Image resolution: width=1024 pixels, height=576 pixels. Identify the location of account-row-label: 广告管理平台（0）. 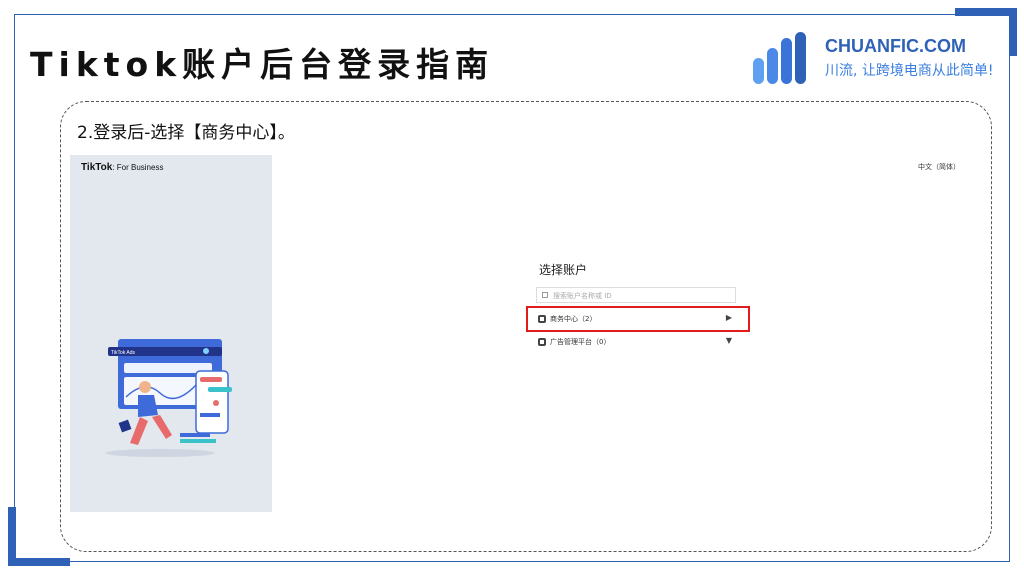
(580, 342).